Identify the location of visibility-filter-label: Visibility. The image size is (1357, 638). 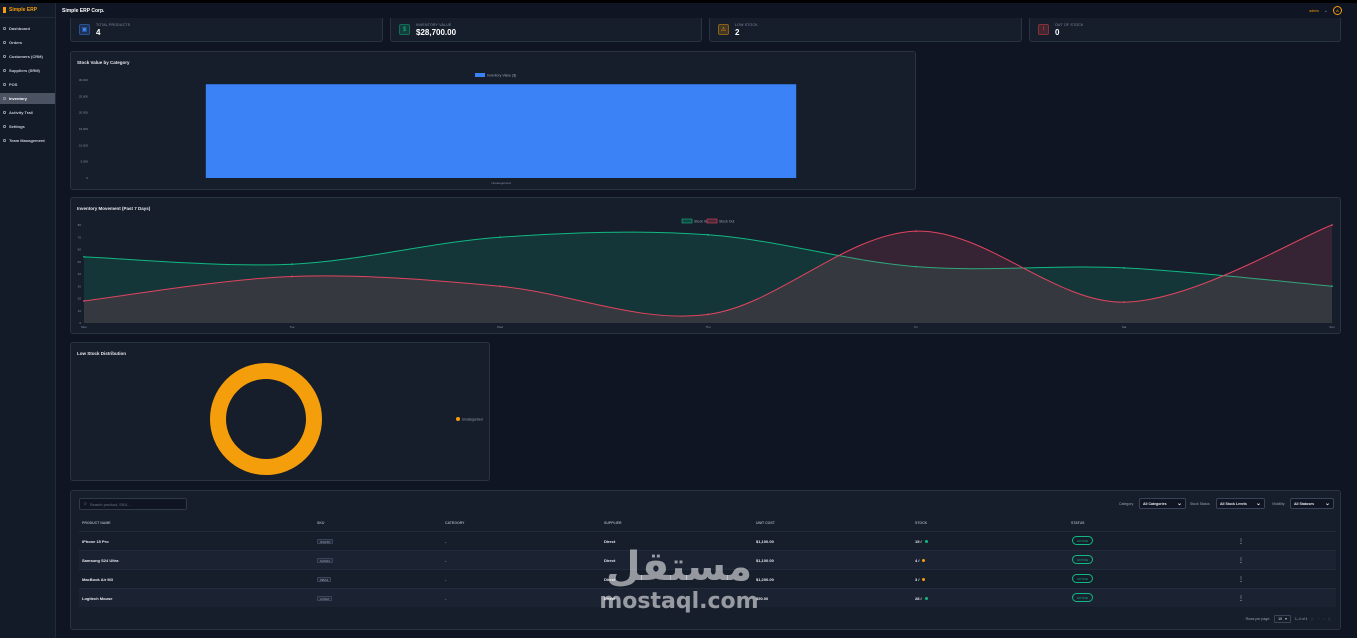
(1278, 504).